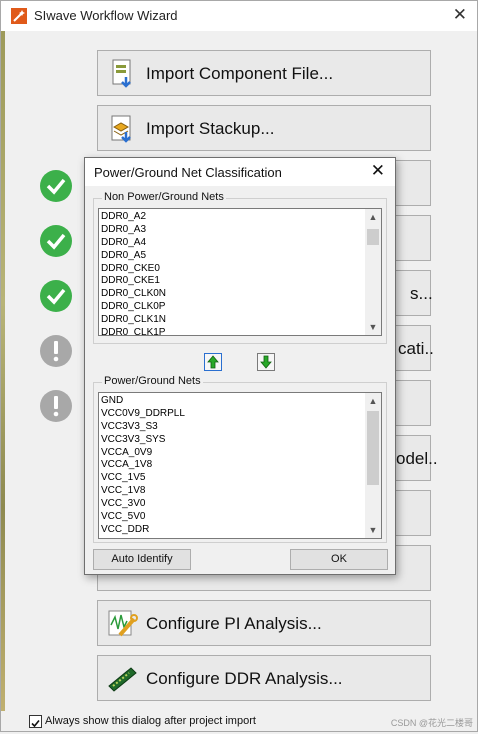  What do you see at coordinates (232, 453) in the screenshot?
I see `net-list-item: VCCA_0V9` at bounding box center [232, 453].